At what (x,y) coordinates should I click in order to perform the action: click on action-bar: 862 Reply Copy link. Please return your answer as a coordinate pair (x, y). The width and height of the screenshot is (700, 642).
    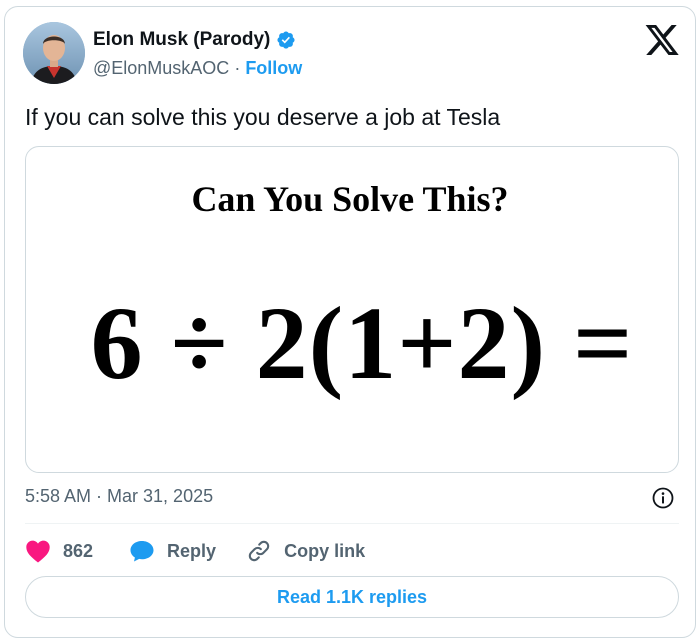
    Looking at the image, I should click on (195, 551).